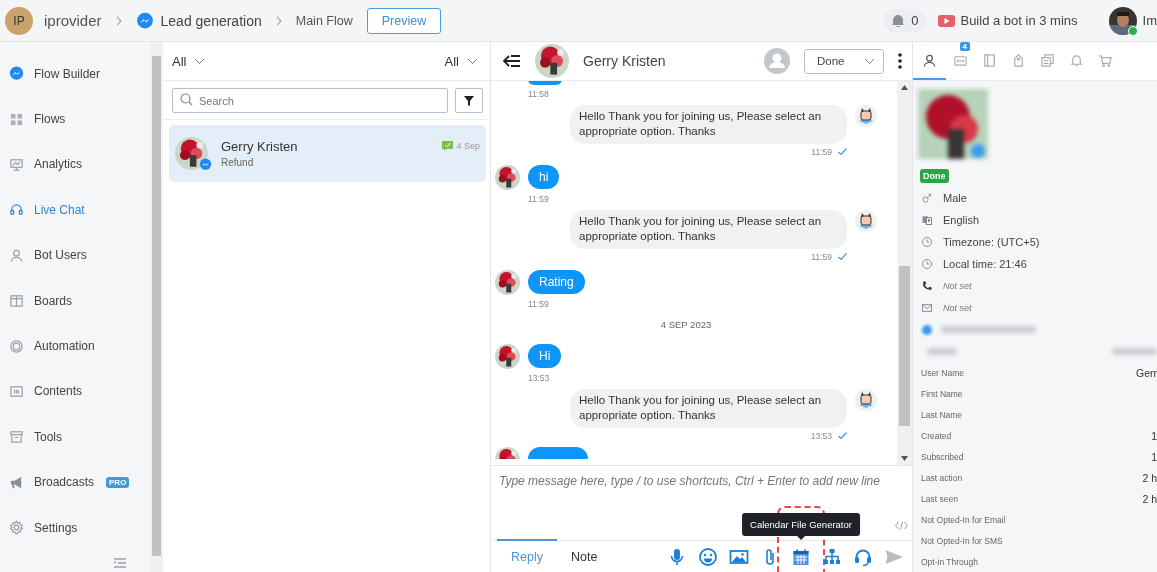  Describe the element at coordinates (1134, 352) in the screenshot. I see `redacted-text` at that location.